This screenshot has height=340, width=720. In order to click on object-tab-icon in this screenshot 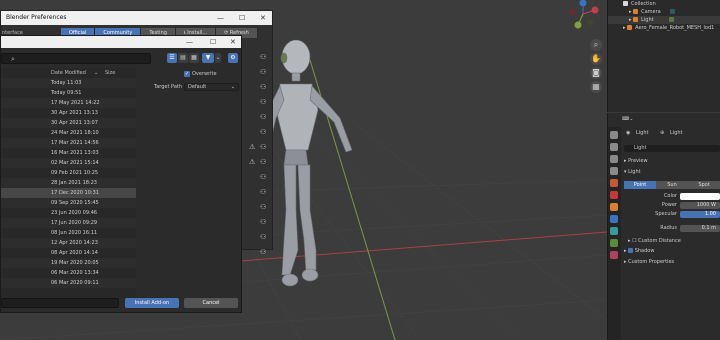, I will do `click(614, 207)`.